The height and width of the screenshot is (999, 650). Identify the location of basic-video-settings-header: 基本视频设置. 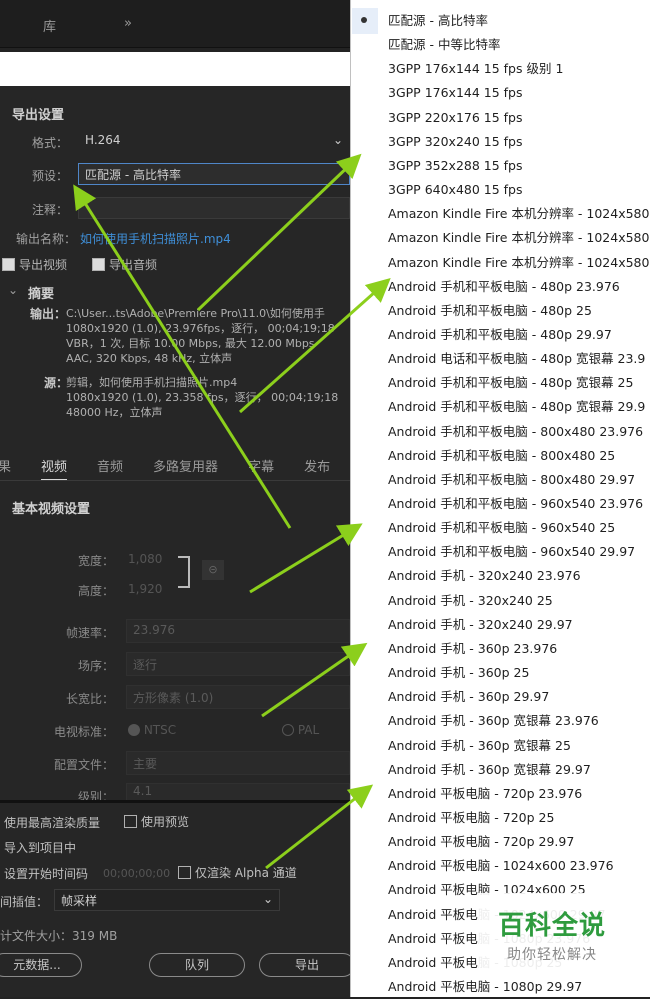
(51, 509).